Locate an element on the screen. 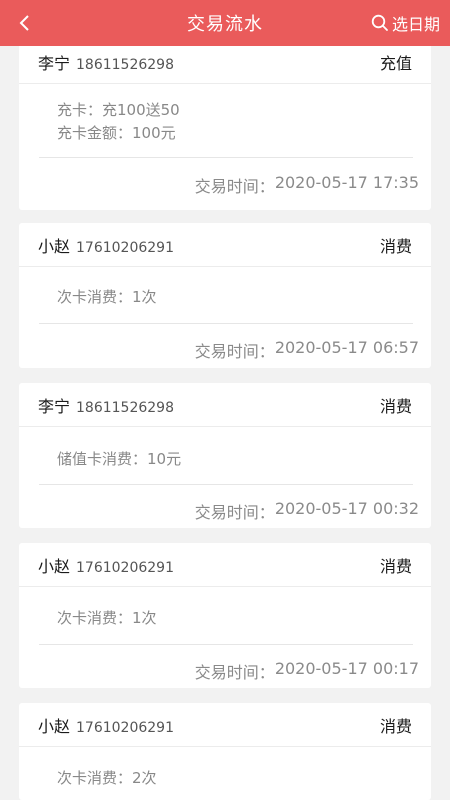 Image resolution: width=450 pixels, height=800 pixels. transaction-time: 交易时间： 2020-05-17 00:17 is located at coordinates (307, 671).